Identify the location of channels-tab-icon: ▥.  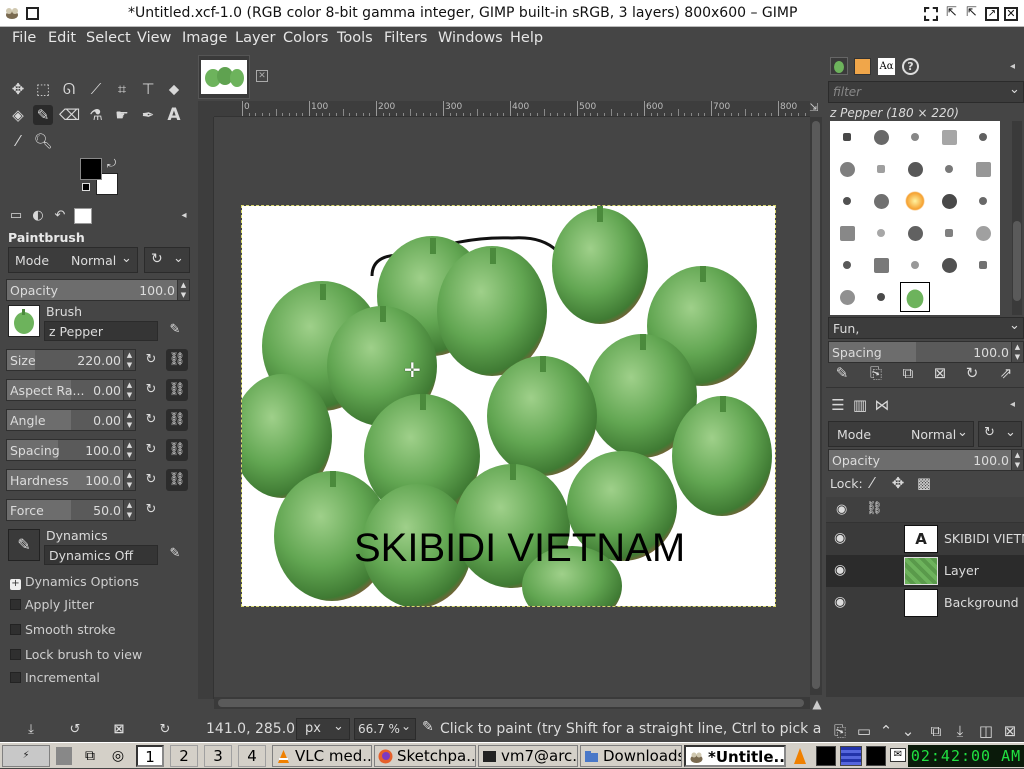
(860, 405).